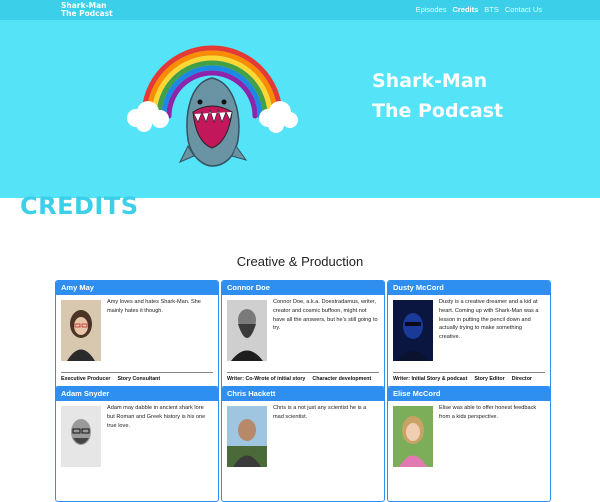 This screenshot has height=502, width=600. What do you see at coordinates (438, 111) in the screenshot?
I see `hero-title-line-2: The Podcast` at bounding box center [438, 111].